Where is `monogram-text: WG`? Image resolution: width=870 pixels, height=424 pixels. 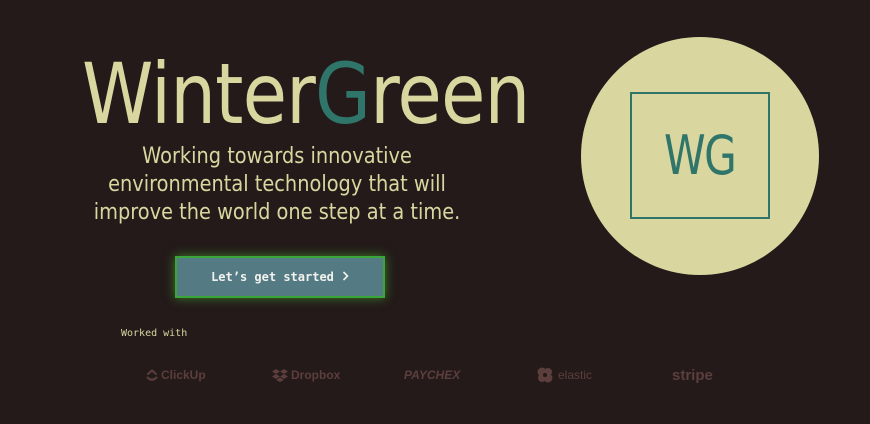 monogram-text: WG is located at coordinates (700, 155).